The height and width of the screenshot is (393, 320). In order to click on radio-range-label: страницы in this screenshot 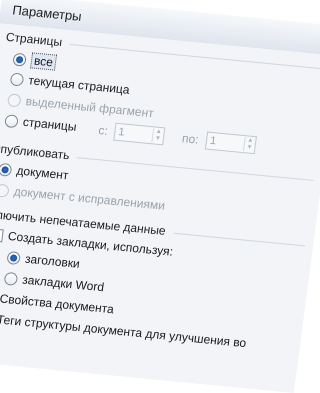, I will do `click(50, 124)`.